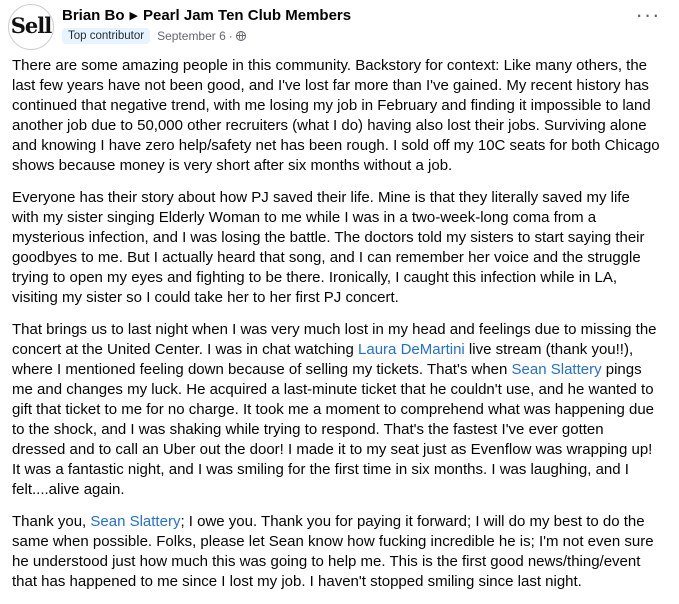 This screenshot has height=604, width=679. What do you see at coordinates (648, 19) in the screenshot?
I see `more-options-icon: ···` at bounding box center [648, 19].